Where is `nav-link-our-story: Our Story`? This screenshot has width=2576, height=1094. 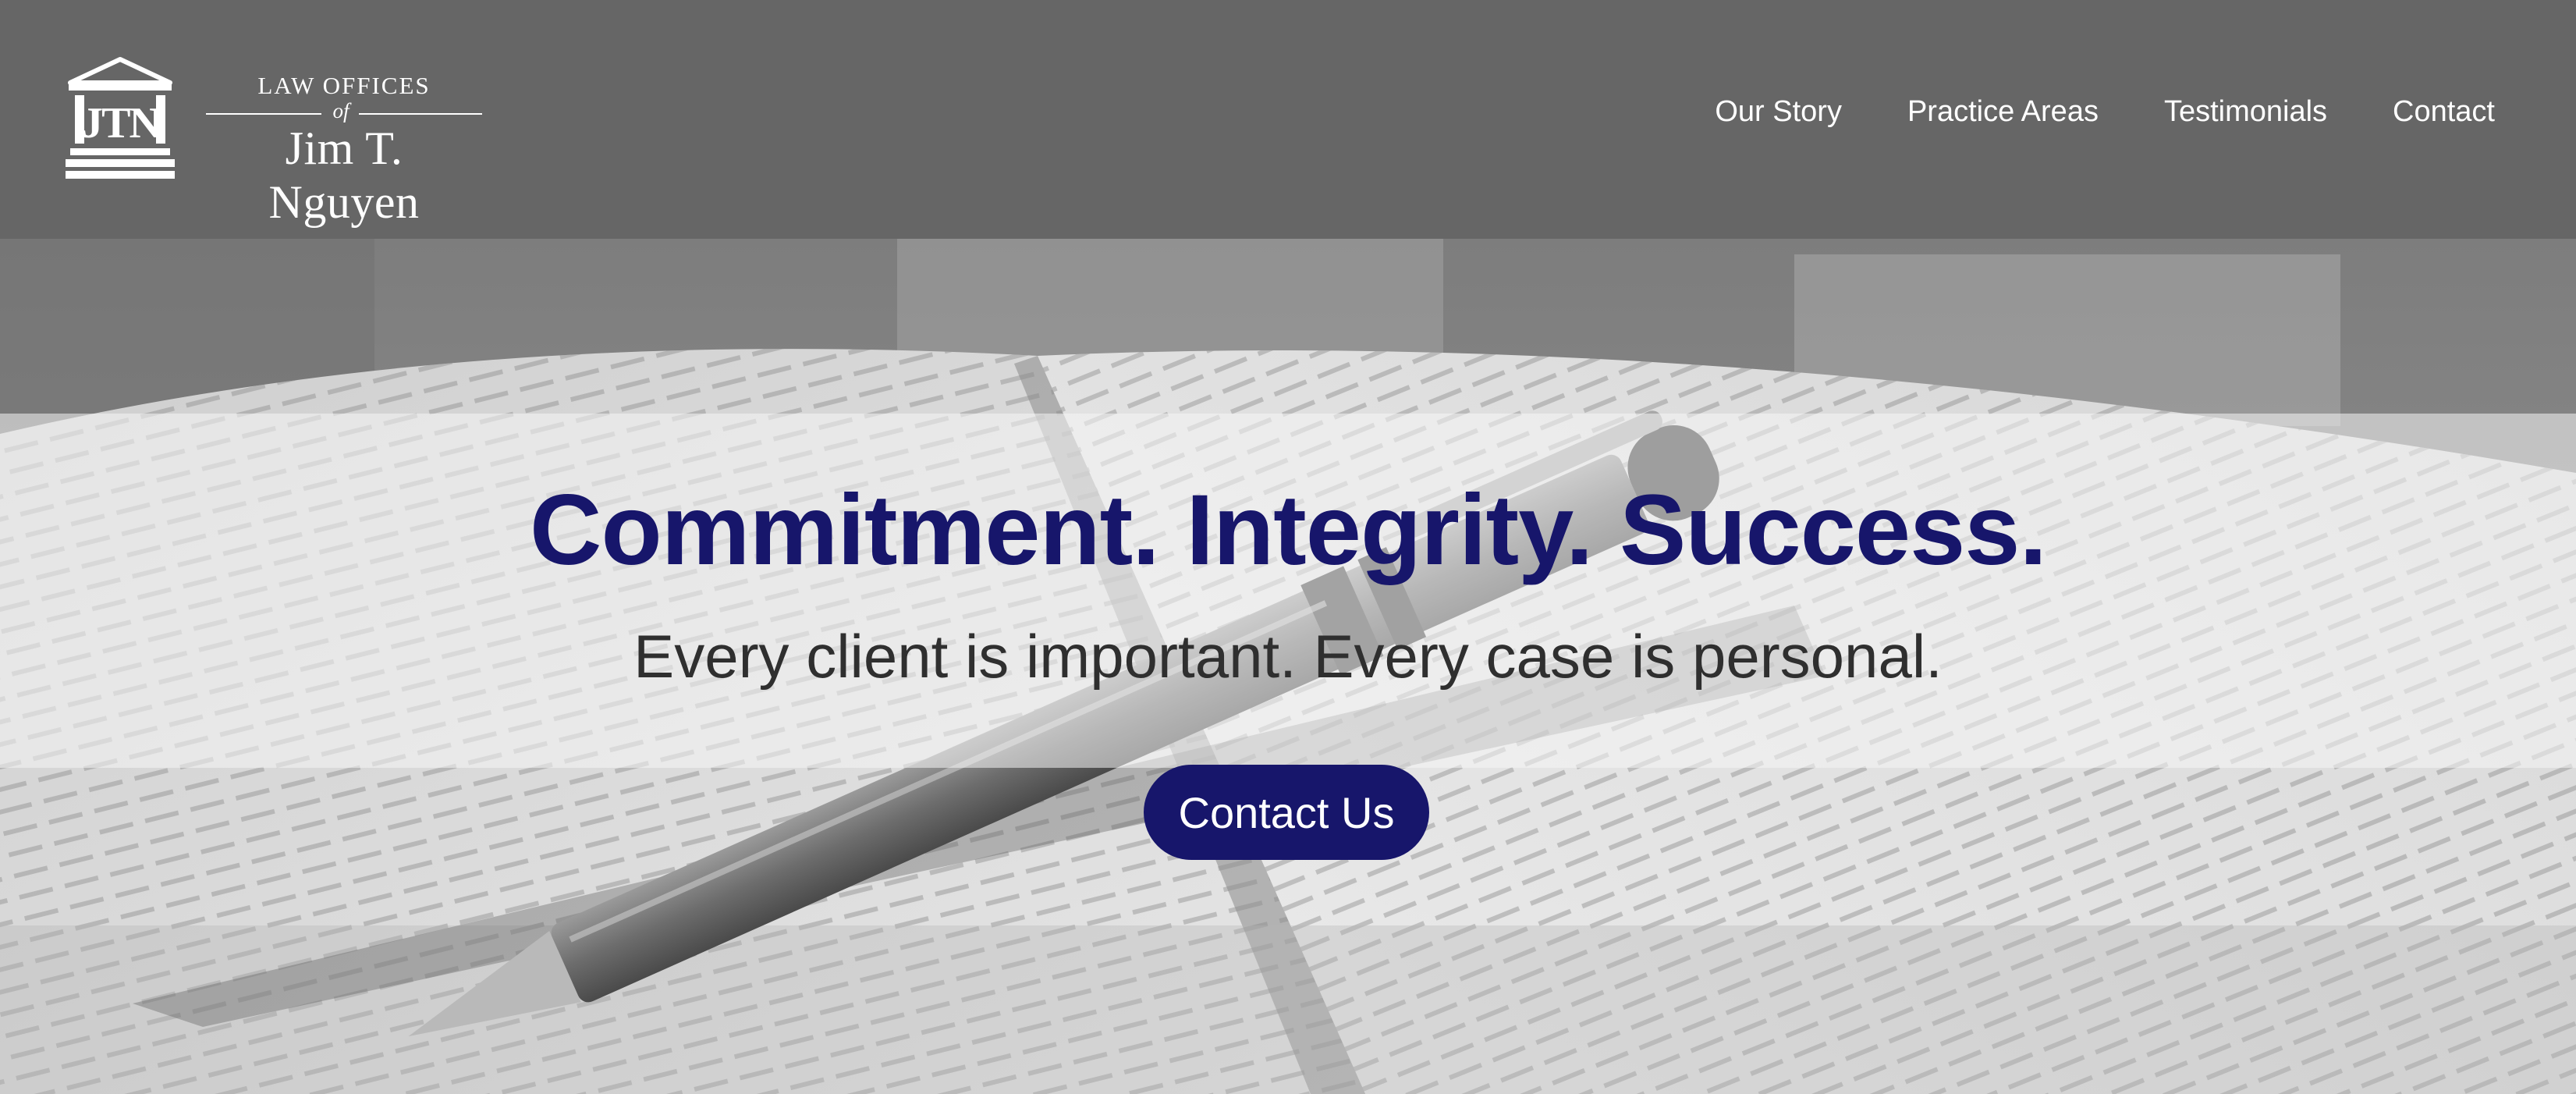
nav-link-our-story: Our Story is located at coordinates (1778, 112).